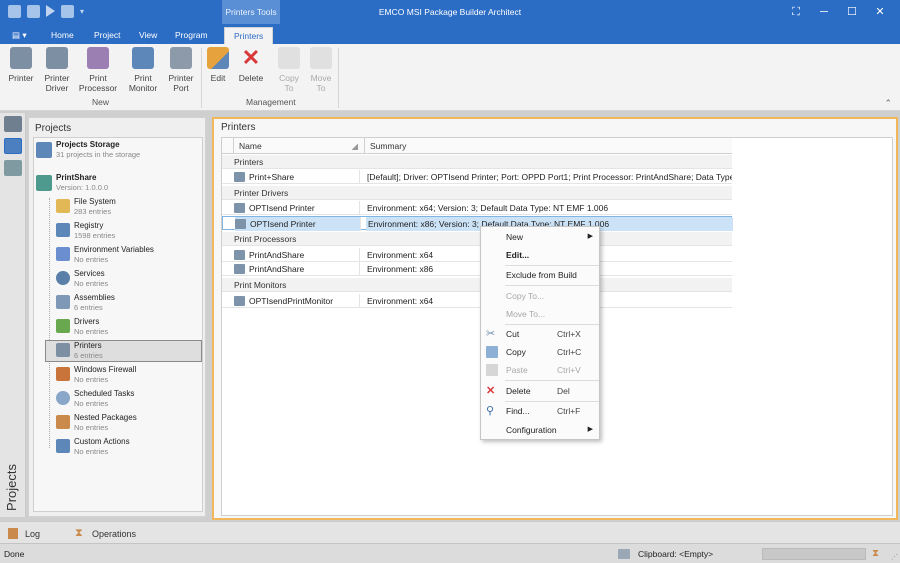  I want to click on tree-item-file-system: File System 283 entries, so click(86, 207).